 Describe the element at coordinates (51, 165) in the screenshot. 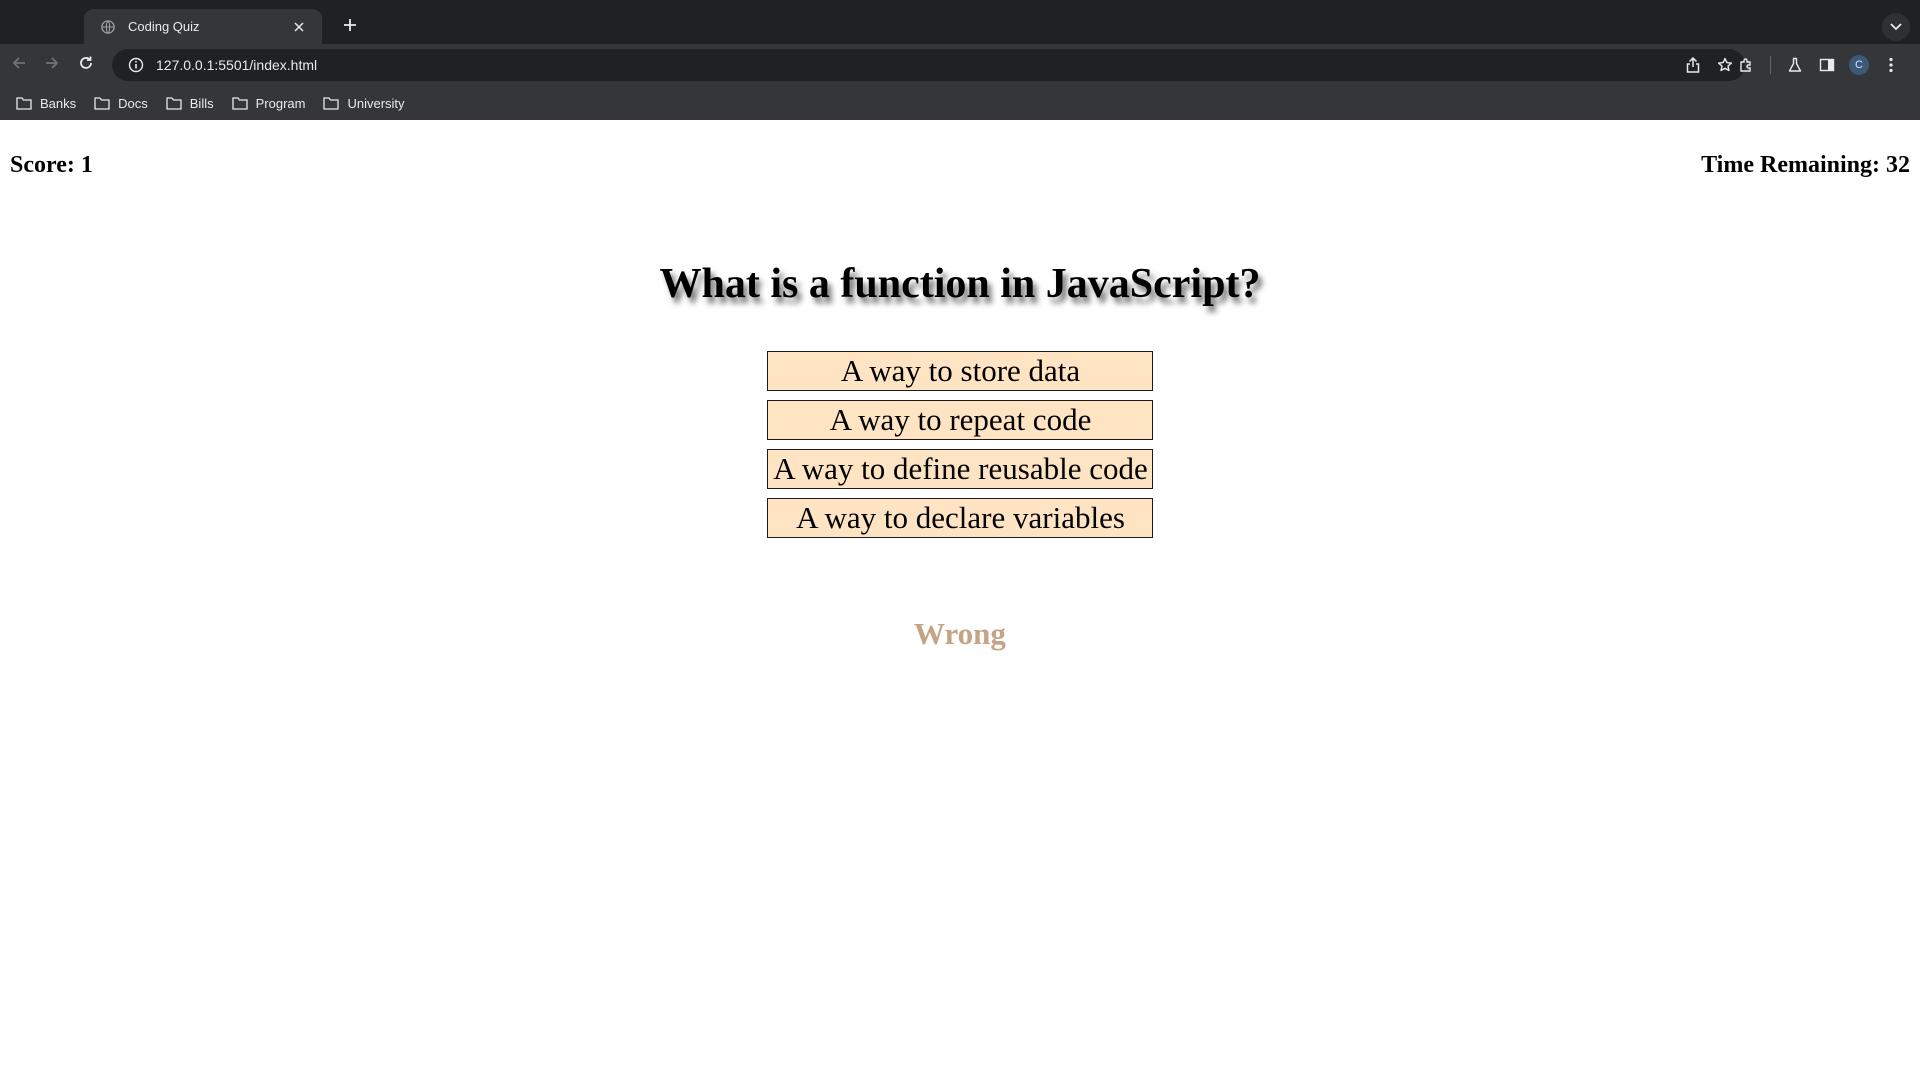

I see `score-display: Score: 1` at that location.